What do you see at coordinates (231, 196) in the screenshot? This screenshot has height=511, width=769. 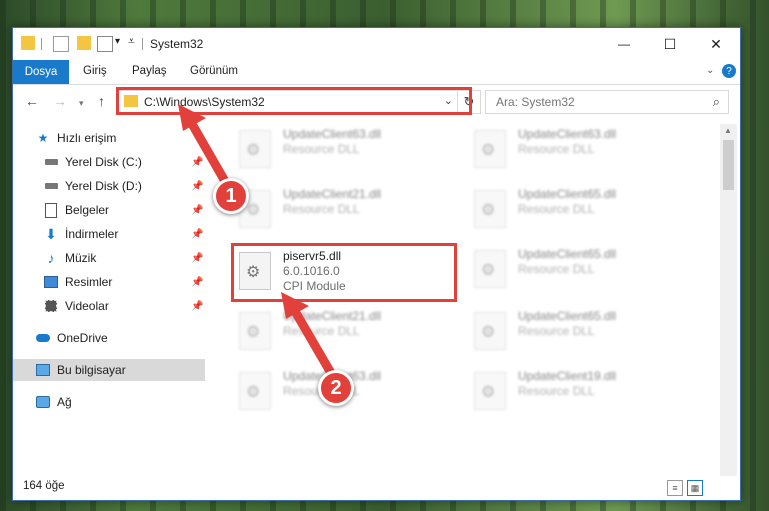 I see `step-1-badge: 1` at bounding box center [231, 196].